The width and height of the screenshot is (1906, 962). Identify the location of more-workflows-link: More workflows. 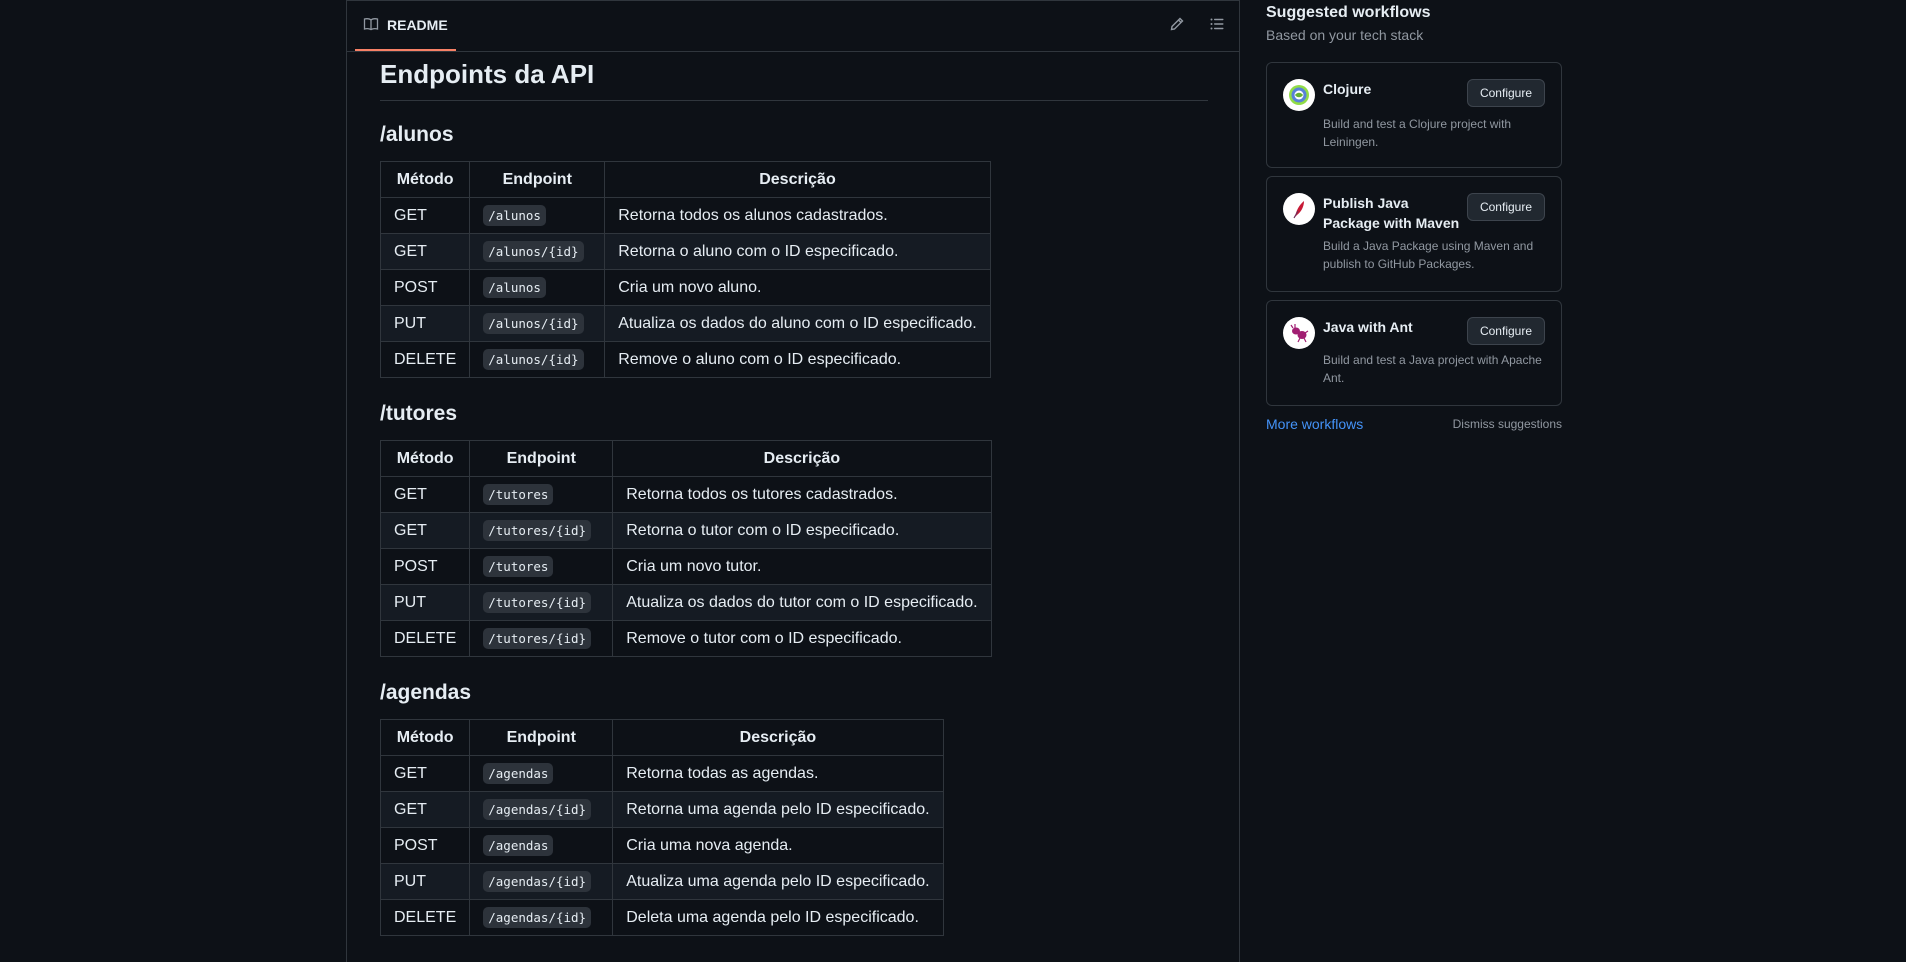
(1314, 424).